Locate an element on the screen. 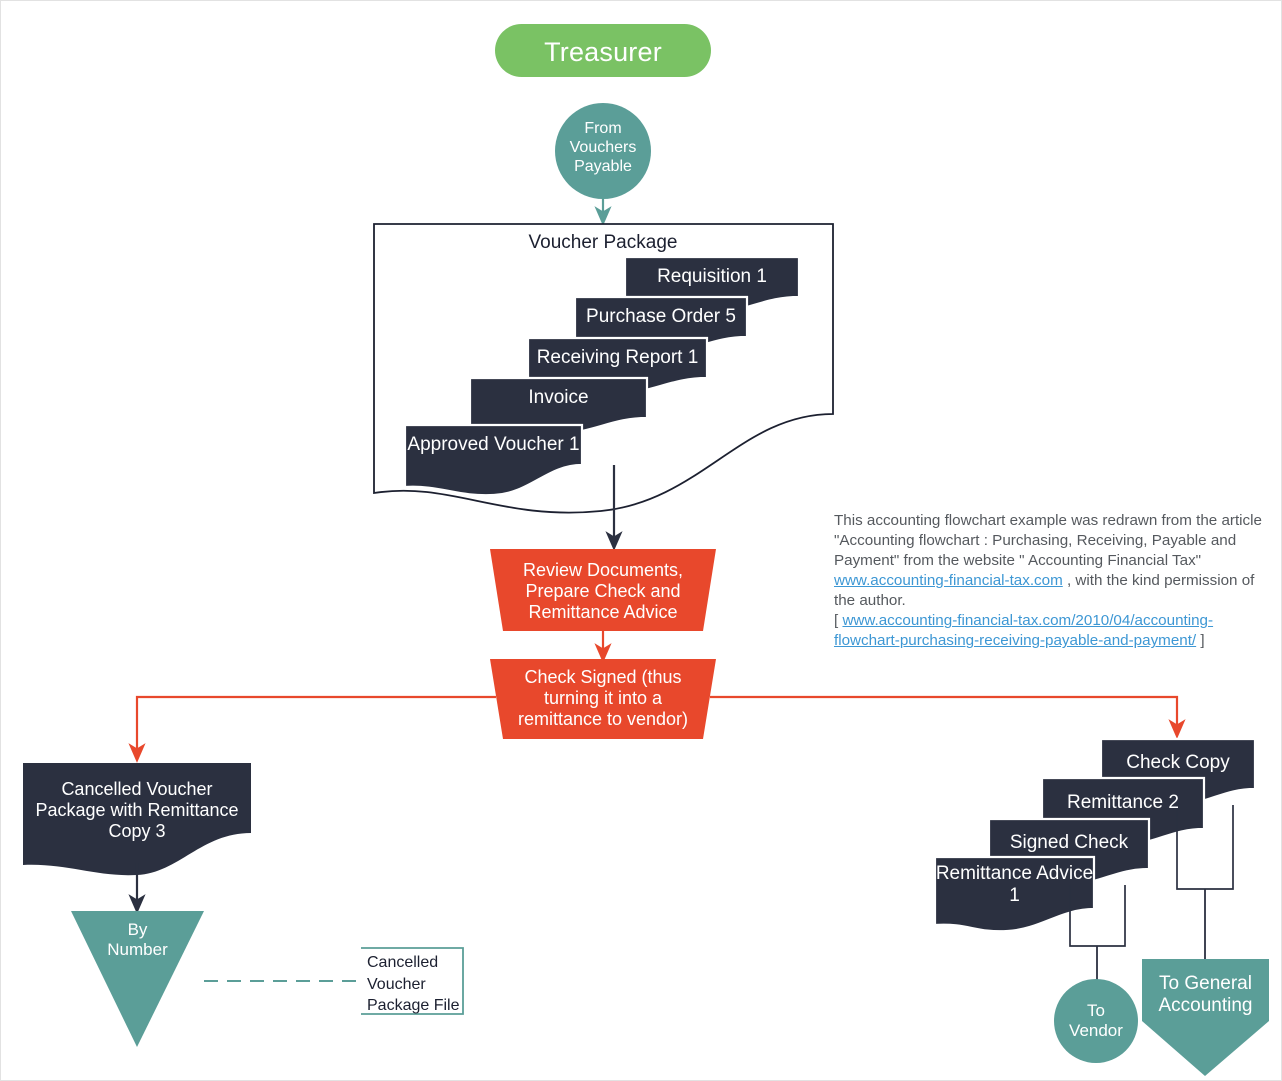  check-signed-left-branch-connector is located at coordinates (312, 729).